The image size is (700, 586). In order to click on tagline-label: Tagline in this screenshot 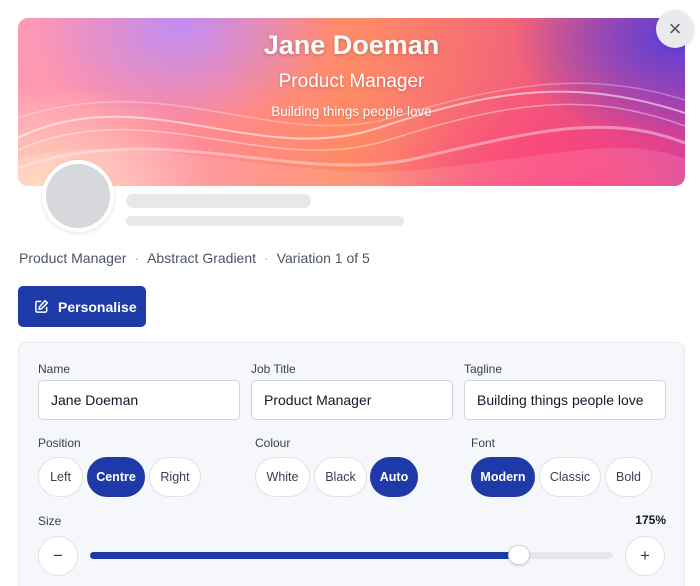, I will do `click(483, 369)`.